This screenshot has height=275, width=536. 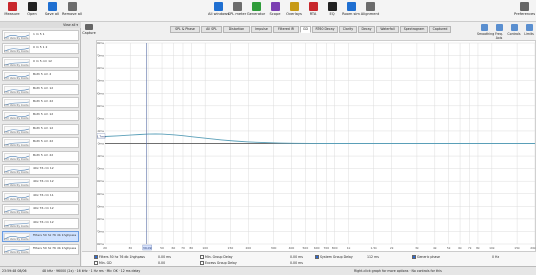 What do you see at coordinates (100, 169) in the screenshot?
I see `y-tick-label: -20ms` at bounding box center [100, 169].